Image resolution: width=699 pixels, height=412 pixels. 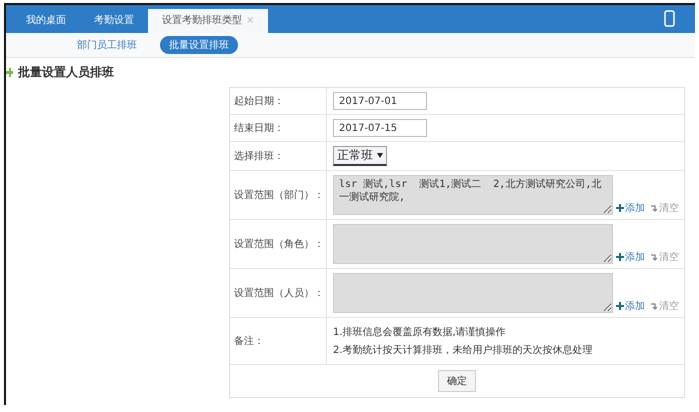 What do you see at coordinates (107, 45) in the screenshot?
I see `sub-tab: 部门员工排班` at bounding box center [107, 45].